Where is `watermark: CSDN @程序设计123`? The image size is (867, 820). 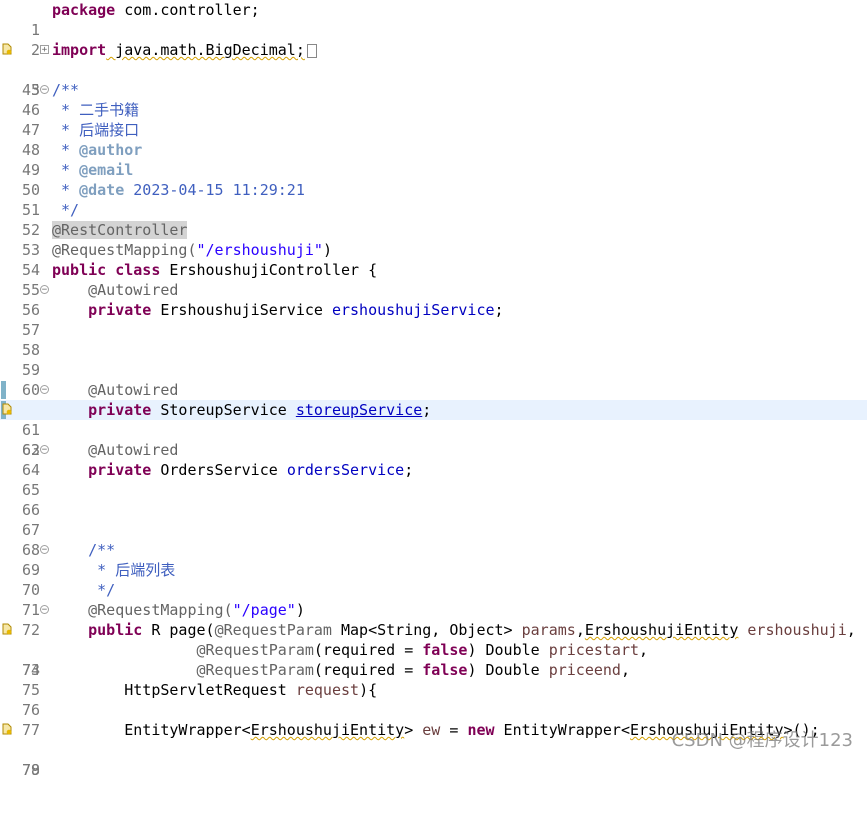
watermark: CSDN @程序设计123 is located at coordinates (762, 740).